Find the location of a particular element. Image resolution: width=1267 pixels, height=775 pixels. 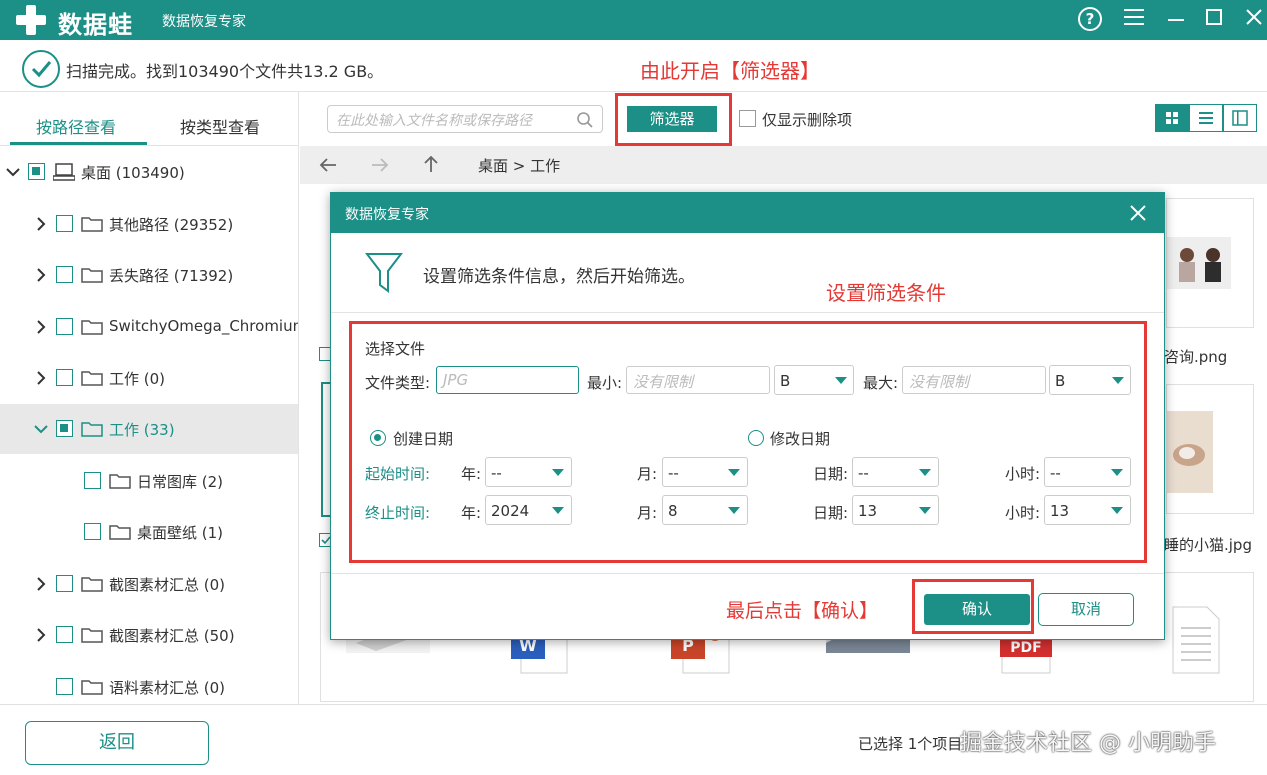

minimize-icon is located at coordinates (1176, 20).